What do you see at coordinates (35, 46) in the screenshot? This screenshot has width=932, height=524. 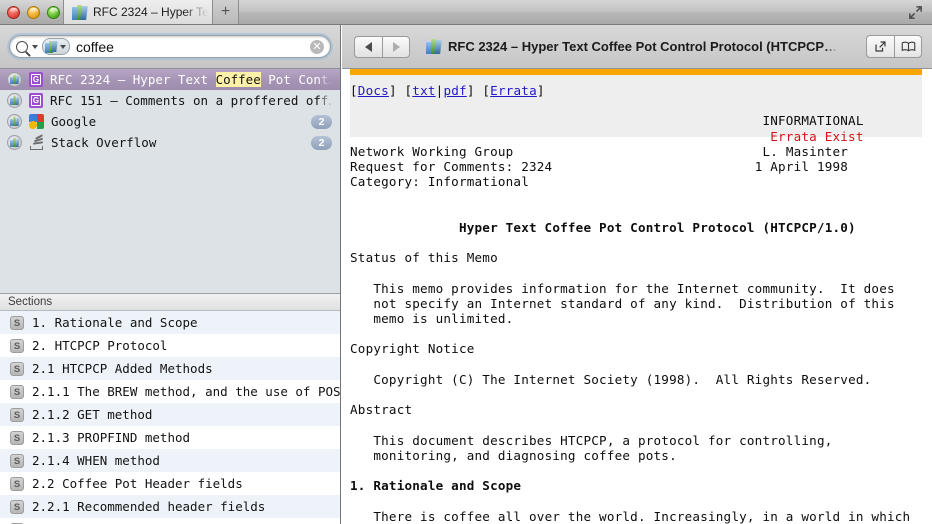 I see `search-menu-chevron-down-icon` at bounding box center [35, 46].